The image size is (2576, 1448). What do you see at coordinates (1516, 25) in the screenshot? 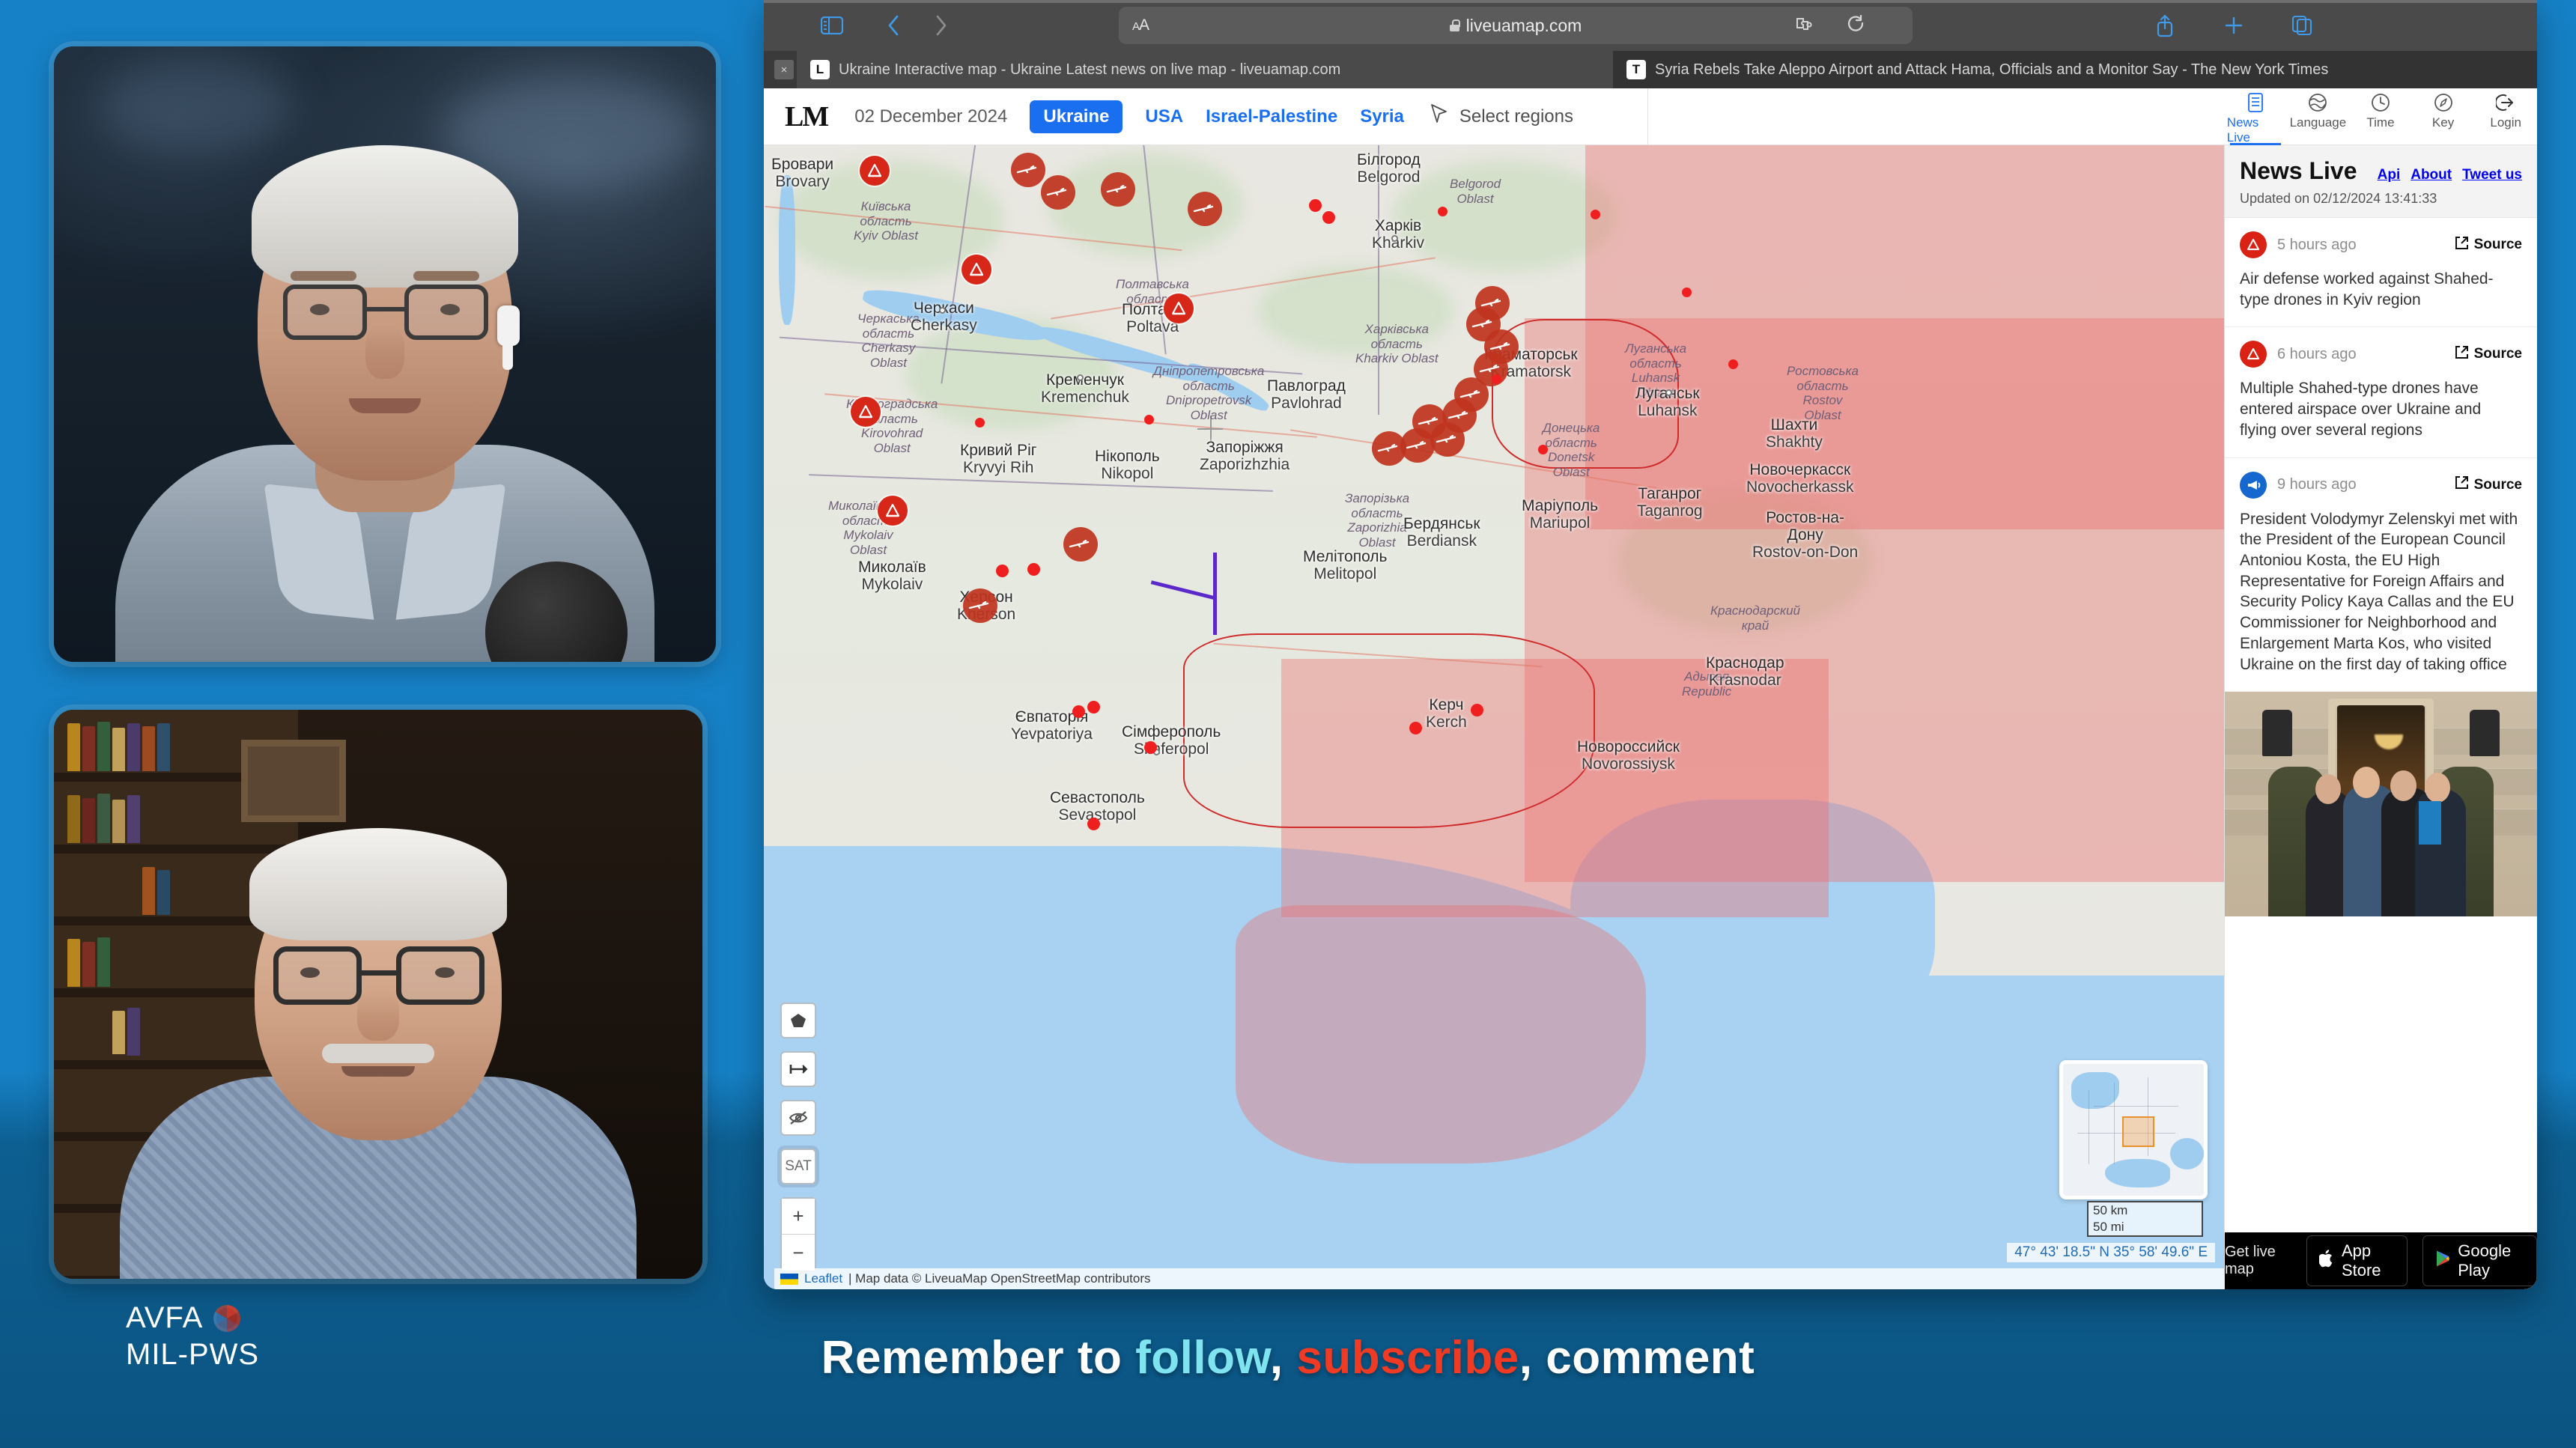
I see `address-bar: AA liveuamap.com` at bounding box center [1516, 25].